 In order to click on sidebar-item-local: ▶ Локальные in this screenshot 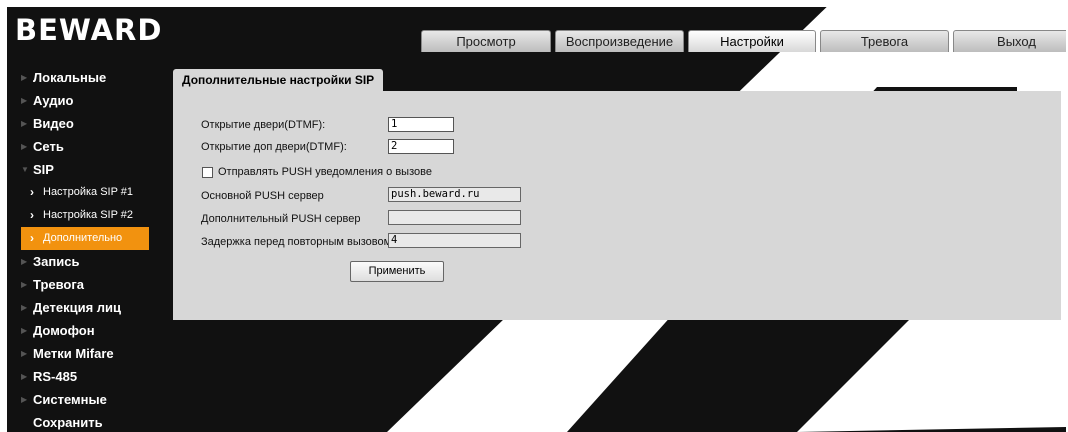, I will do `click(87, 77)`.